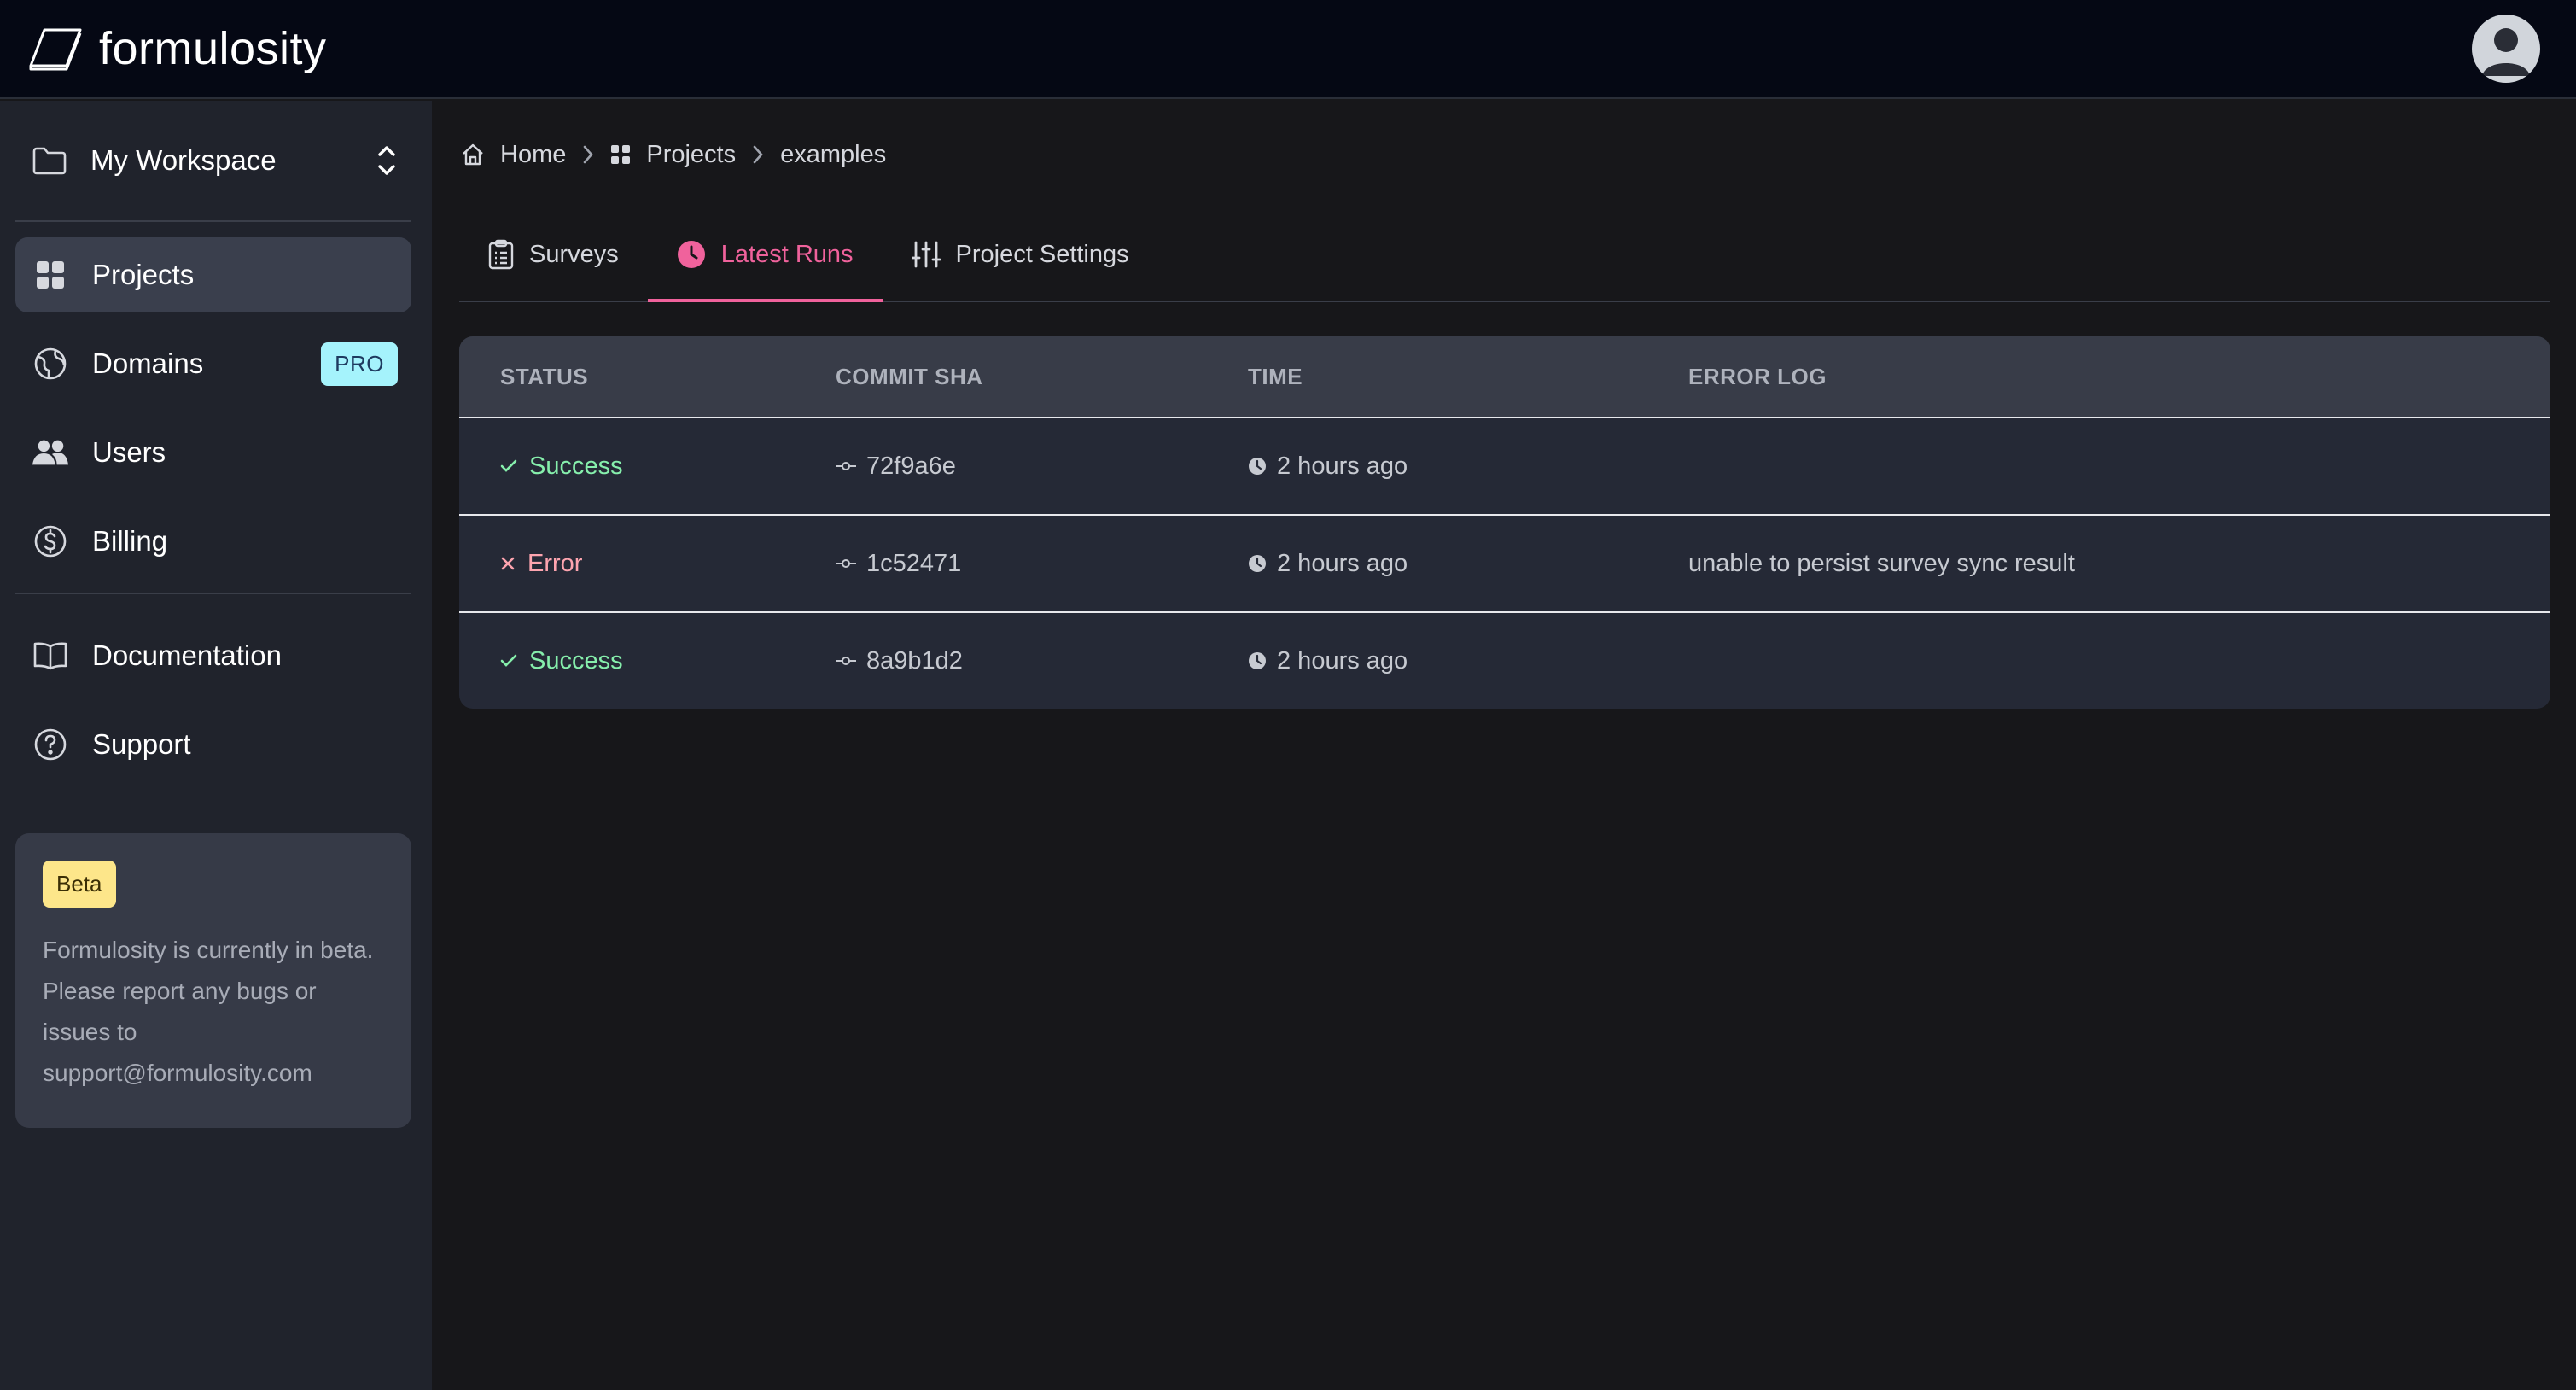 This screenshot has width=2576, height=1390. What do you see at coordinates (574, 254) in the screenshot?
I see `tab-label: Surveys` at bounding box center [574, 254].